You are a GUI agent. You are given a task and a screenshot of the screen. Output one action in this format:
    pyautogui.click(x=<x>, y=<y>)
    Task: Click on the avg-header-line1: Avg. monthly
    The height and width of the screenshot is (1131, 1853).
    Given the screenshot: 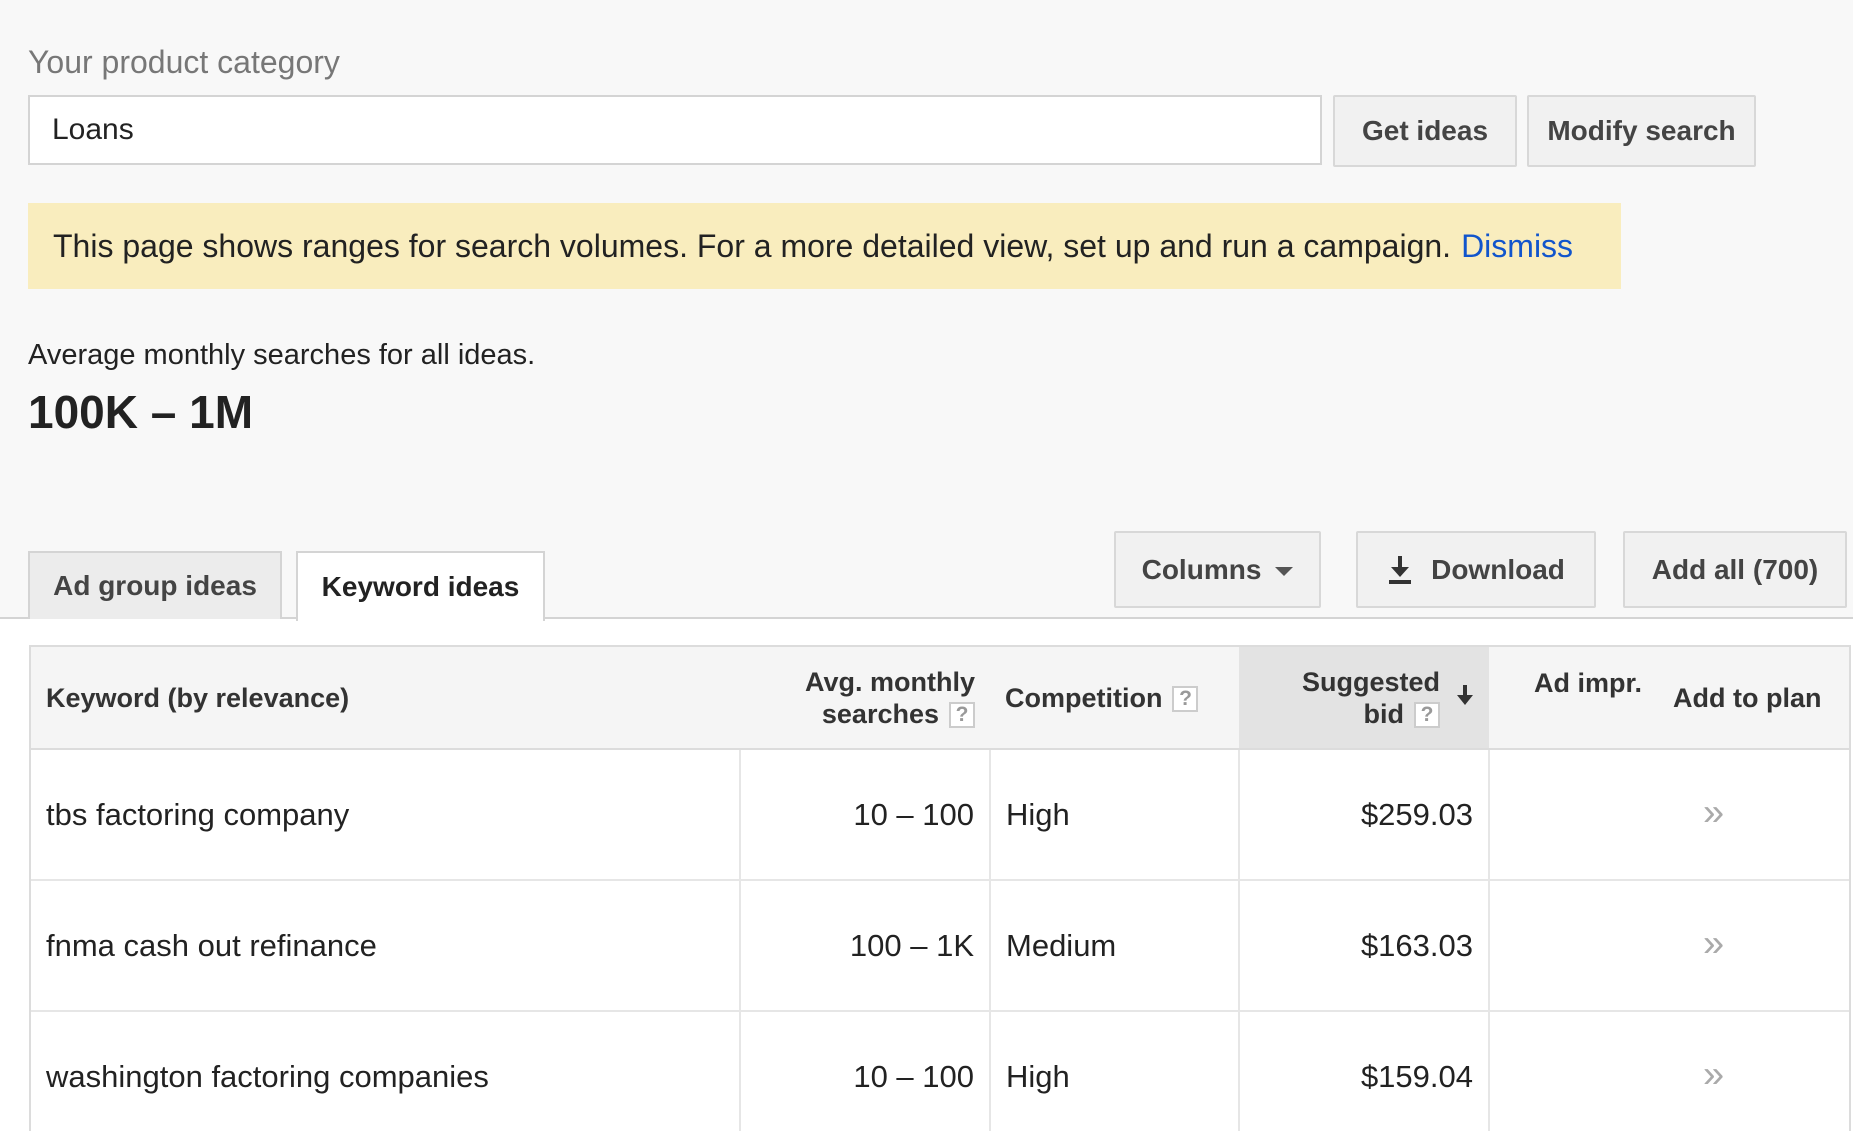 What is the action you would take?
    pyautogui.click(x=889, y=681)
    